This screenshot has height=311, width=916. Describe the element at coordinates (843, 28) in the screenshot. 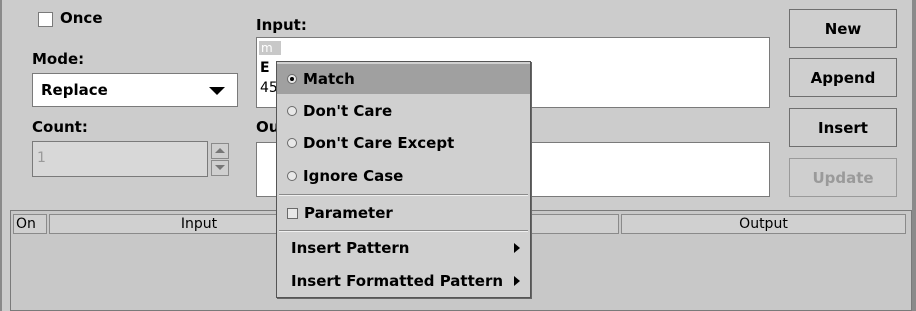

I see `new-button: New` at that location.